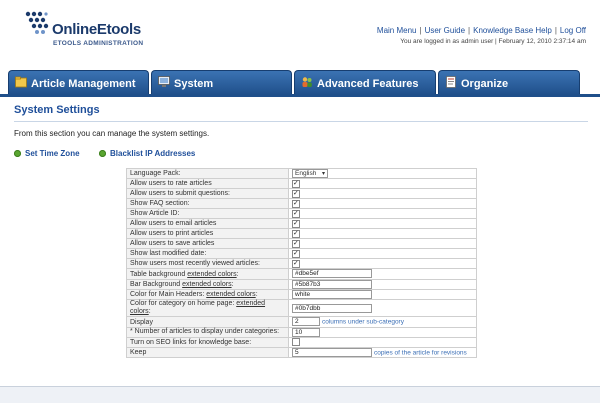  I want to click on main-menu-link: Main Menu, so click(397, 30).